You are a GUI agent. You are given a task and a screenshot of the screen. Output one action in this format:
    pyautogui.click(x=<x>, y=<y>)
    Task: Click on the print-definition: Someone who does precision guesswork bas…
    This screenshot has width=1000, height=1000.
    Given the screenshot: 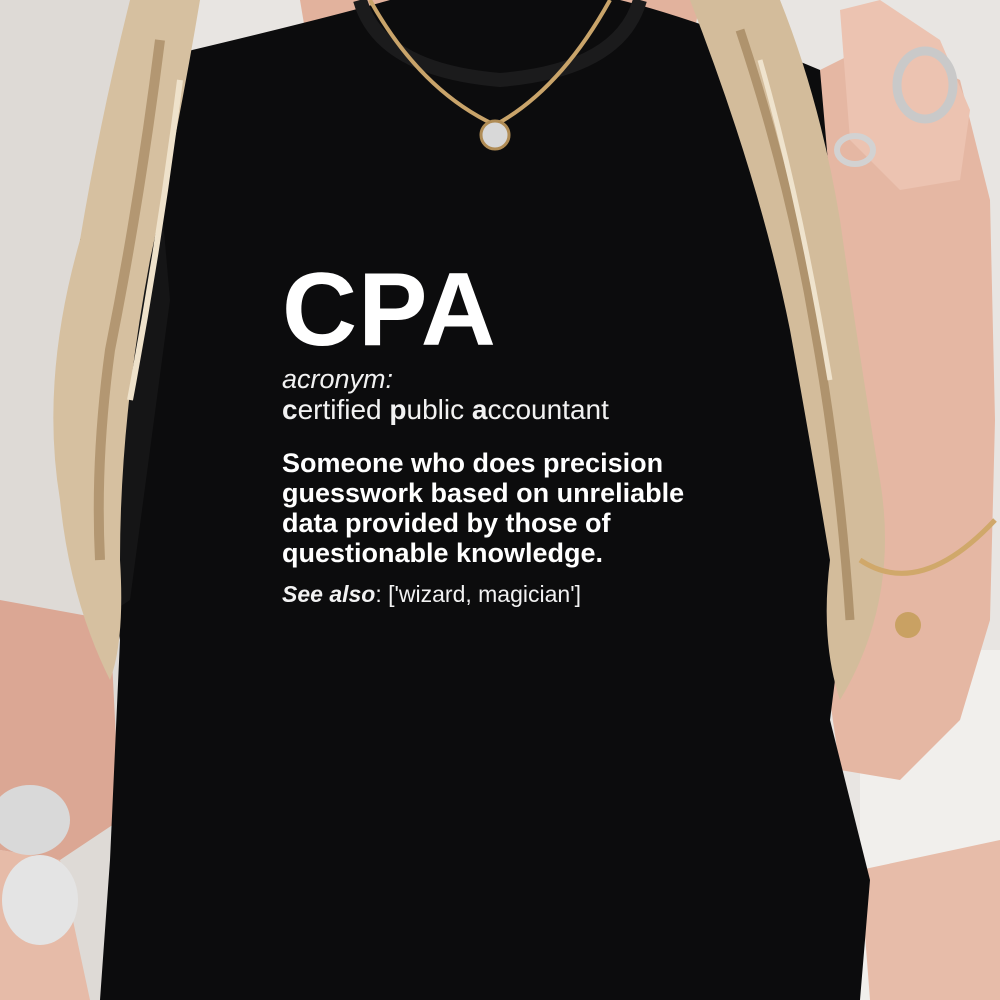 What is the action you would take?
    pyautogui.click(x=517, y=508)
    